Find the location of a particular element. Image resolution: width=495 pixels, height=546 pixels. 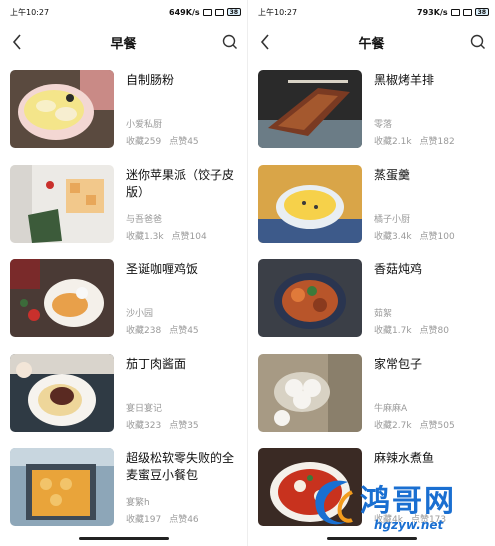

likes-count: 点赞182 is located at coordinates (437, 142).